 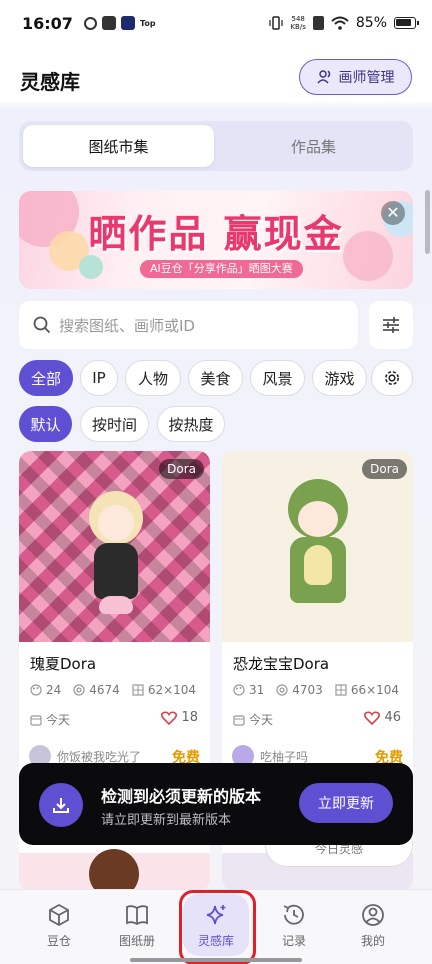 I want to click on users-icon, so click(x=323, y=77).